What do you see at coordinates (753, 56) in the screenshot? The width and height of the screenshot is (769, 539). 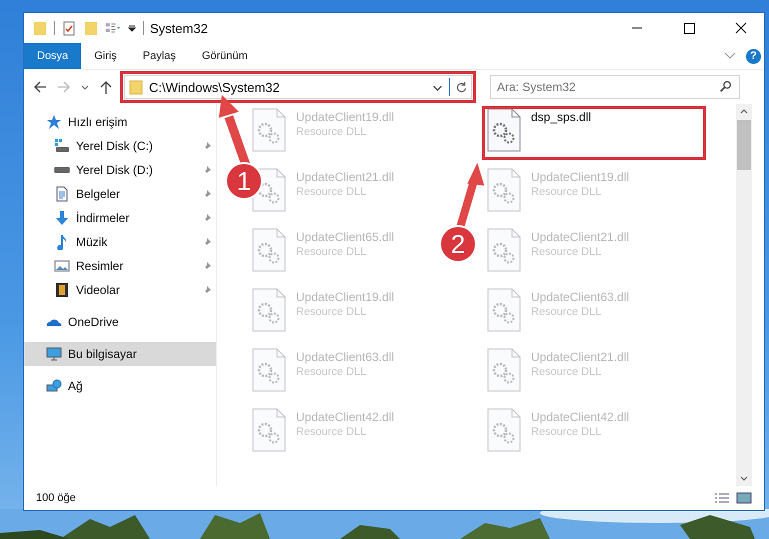 I see `help-icon: ?` at bounding box center [753, 56].